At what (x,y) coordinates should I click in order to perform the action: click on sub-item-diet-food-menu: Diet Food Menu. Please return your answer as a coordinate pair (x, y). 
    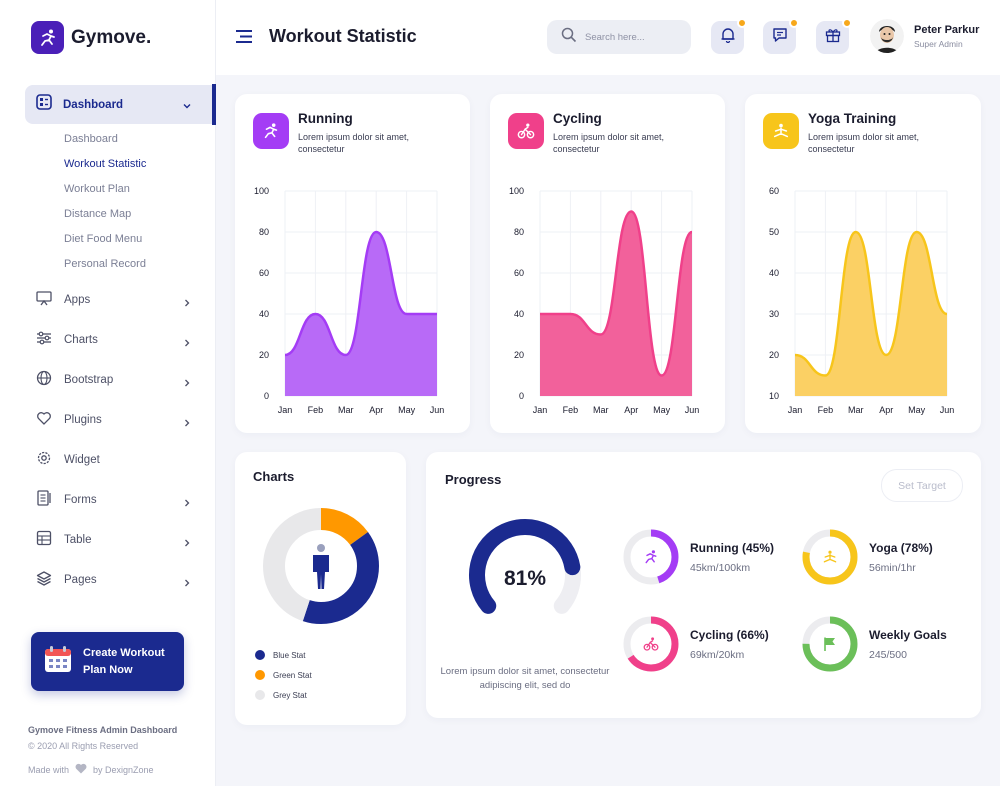
    Looking at the image, I should click on (103, 239).